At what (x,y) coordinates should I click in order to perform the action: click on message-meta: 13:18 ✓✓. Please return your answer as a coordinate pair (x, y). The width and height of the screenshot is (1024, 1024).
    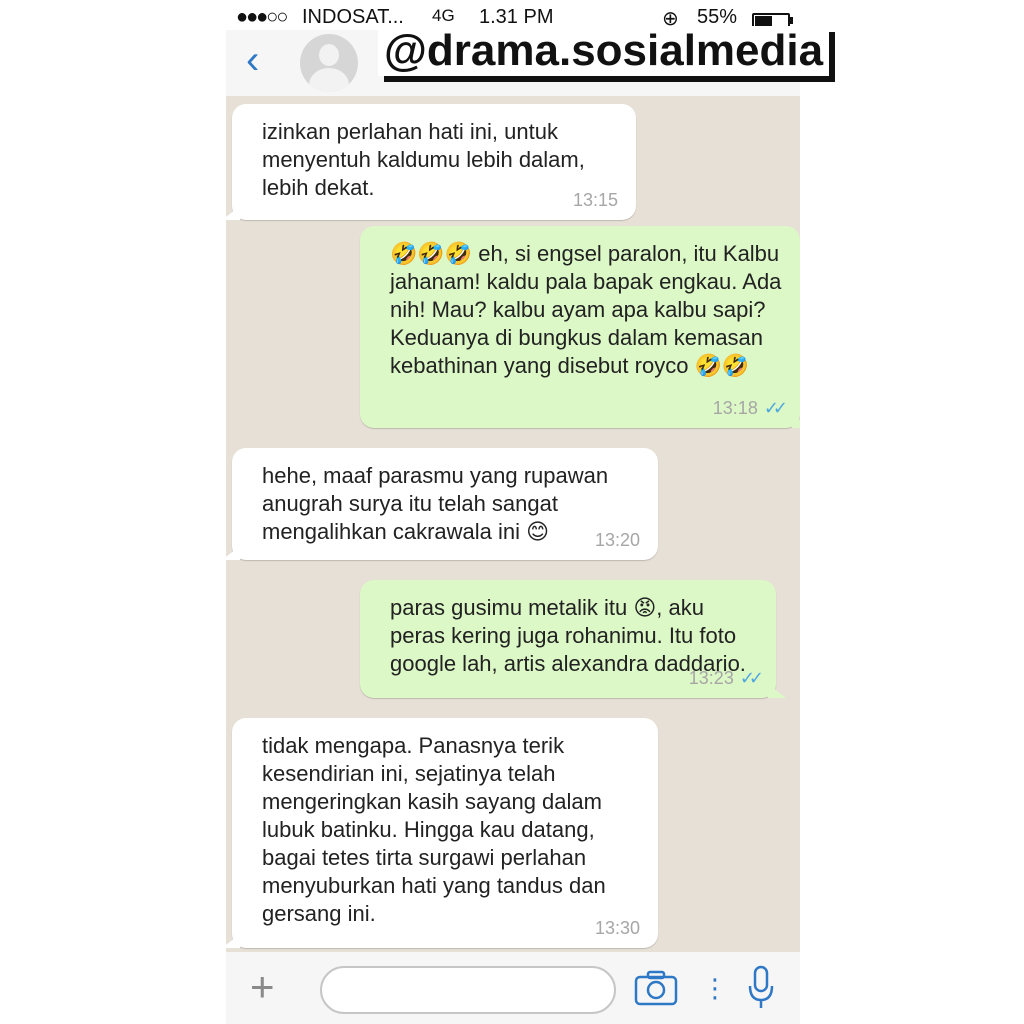
    Looking at the image, I should click on (750, 408).